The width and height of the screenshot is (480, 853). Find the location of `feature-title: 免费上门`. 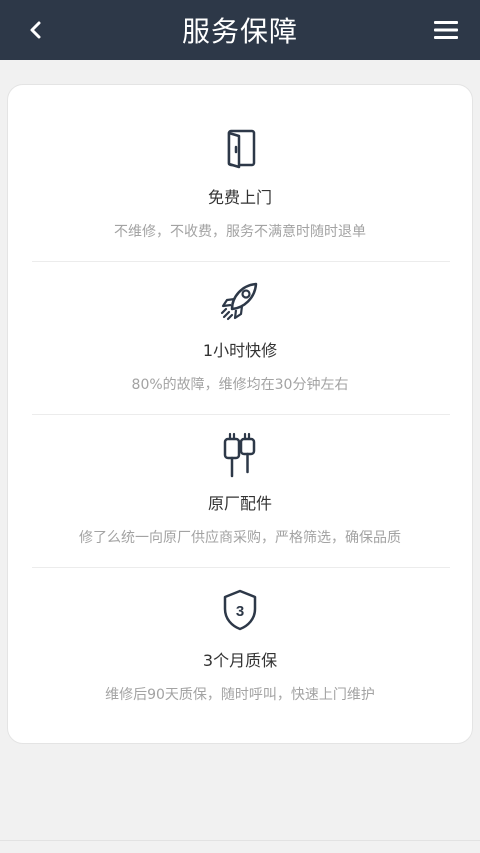

feature-title: 免费上门 is located at coordinates (239, 197).